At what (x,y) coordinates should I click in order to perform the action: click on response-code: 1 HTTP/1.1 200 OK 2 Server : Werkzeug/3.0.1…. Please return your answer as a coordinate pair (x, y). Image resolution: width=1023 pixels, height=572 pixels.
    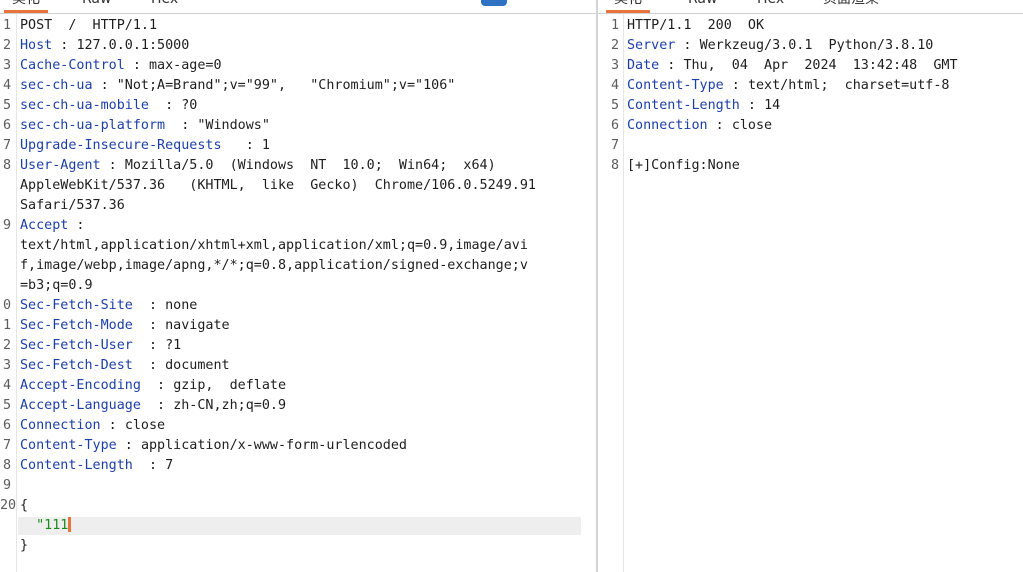
    Looking at the image, I should click on (810, 96).